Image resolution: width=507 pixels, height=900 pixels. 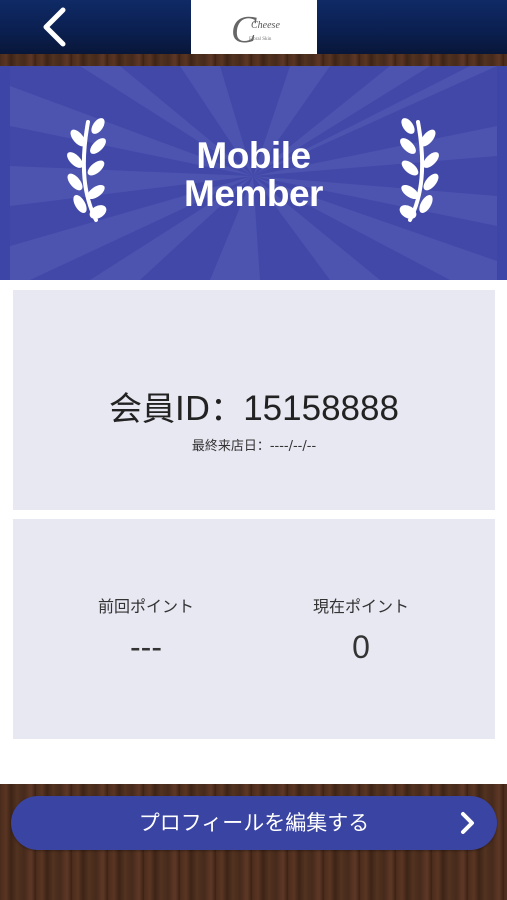 I want to click on edit-profile-label: プロフィールを編集する, so click(x=254, y=823).